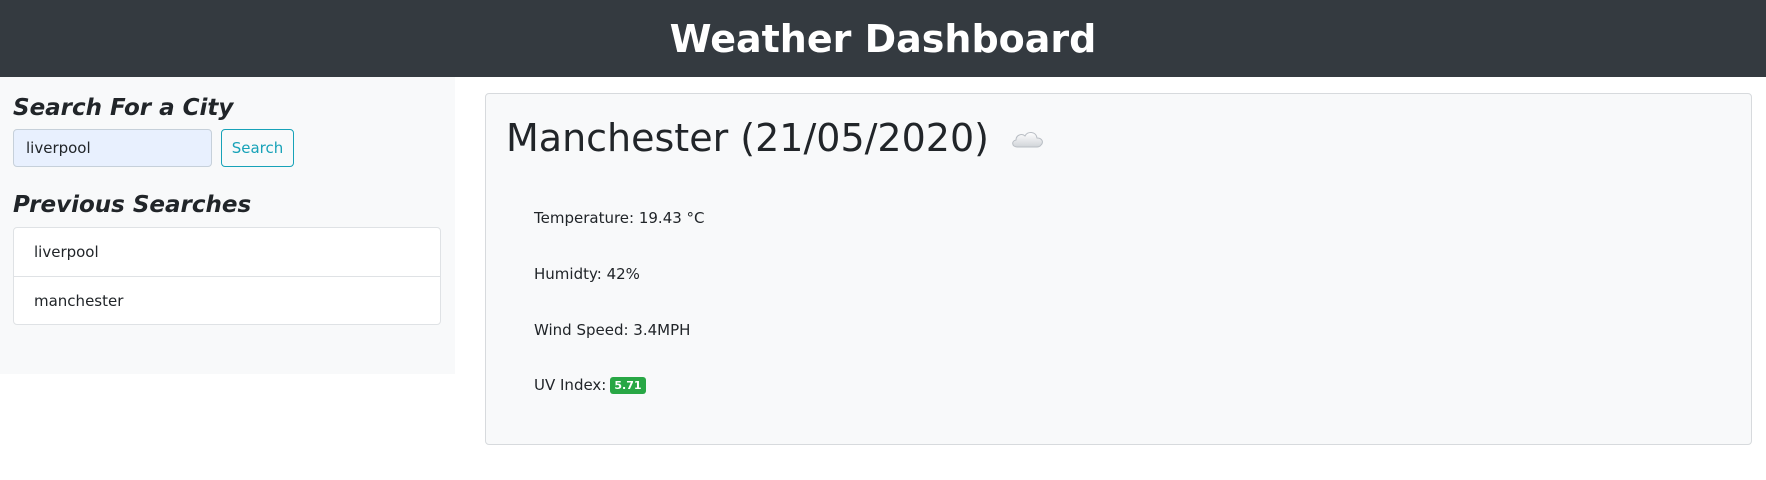 The width and height of the screenshot is (1766, 480). I want to click on previous-searches-heading: Previous Searches, so click(132, 205).